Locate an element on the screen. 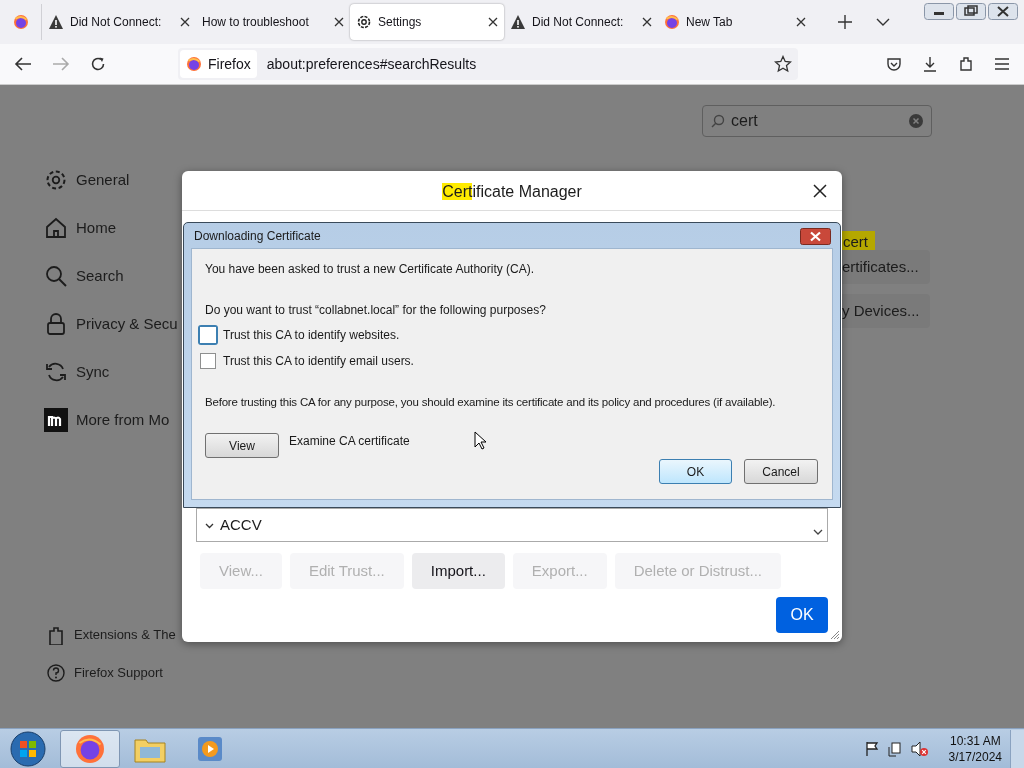 This screenshot has height=768, width=1024. sidebar-item: Home is located at coordinates (111, 228).